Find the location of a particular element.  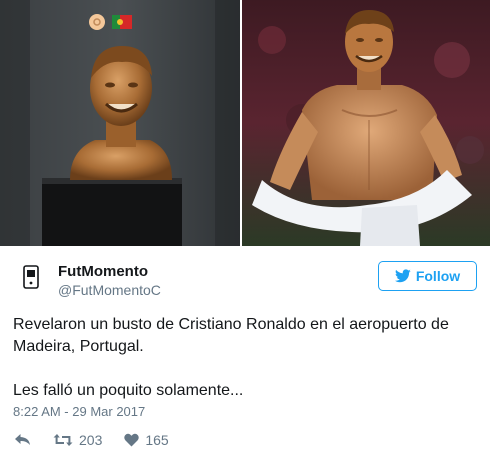

reply-icon is located at coordinates (22, 440).